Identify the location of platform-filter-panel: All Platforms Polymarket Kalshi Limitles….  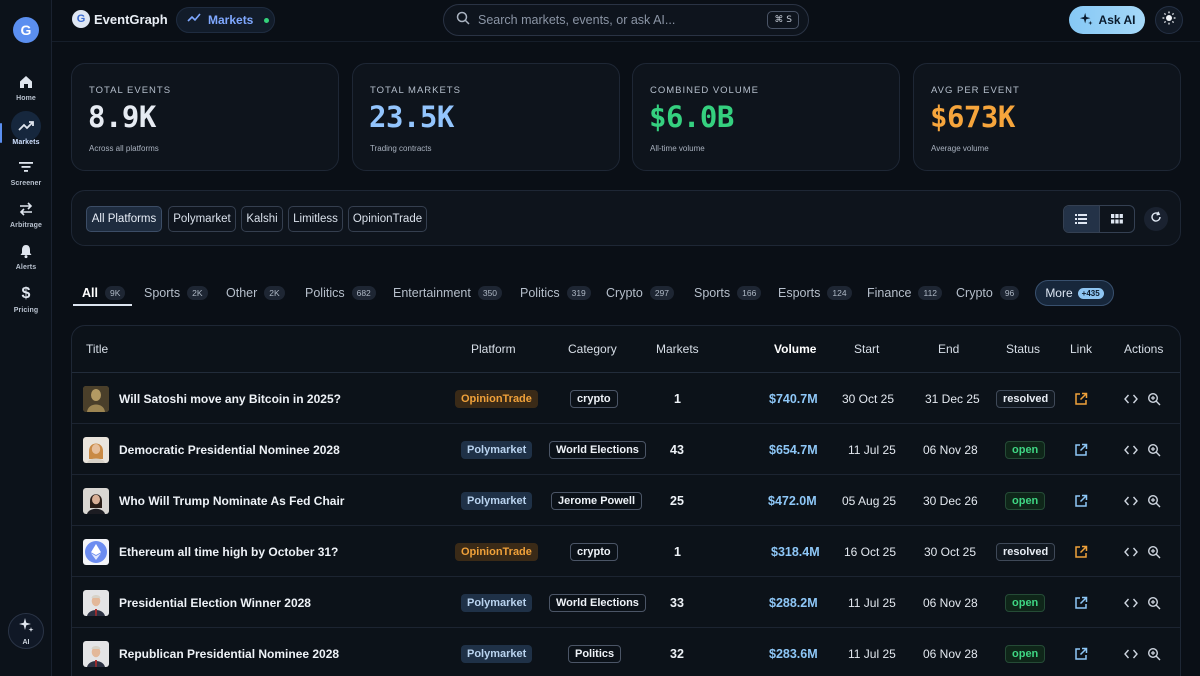
(626, 218).